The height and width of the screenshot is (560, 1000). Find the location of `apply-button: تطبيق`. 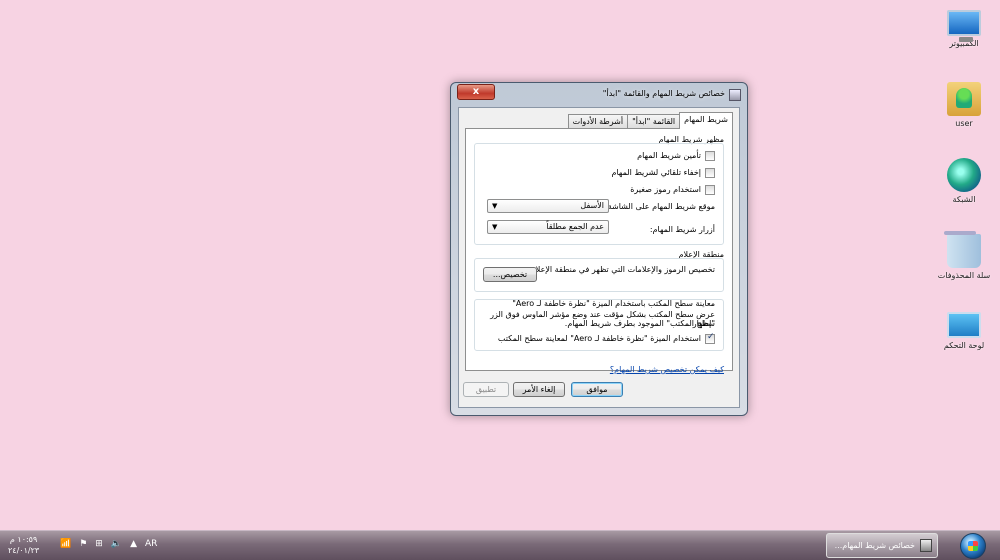

apply-button: تطبيق is located at coordinates (486, 389).